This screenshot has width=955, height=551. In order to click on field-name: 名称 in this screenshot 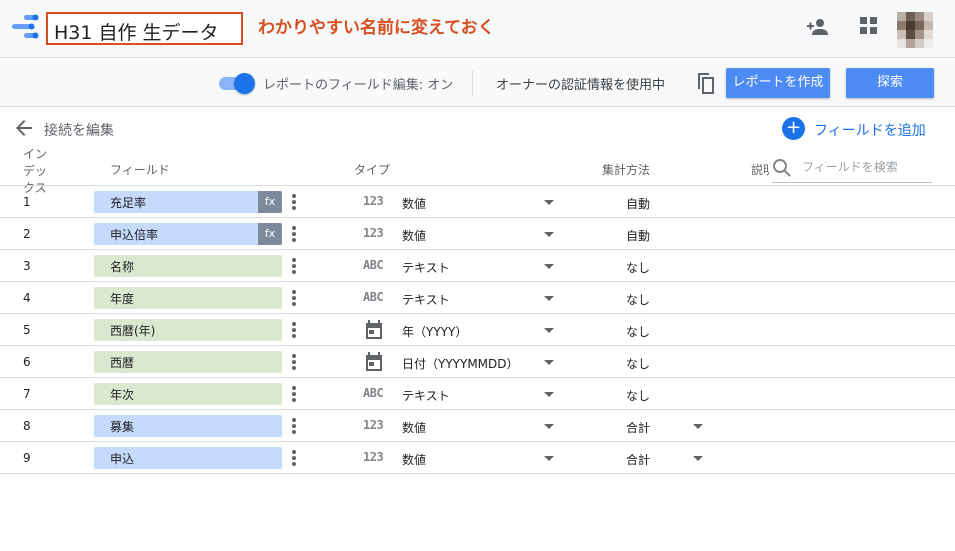, I will do `click(122, 266)`.